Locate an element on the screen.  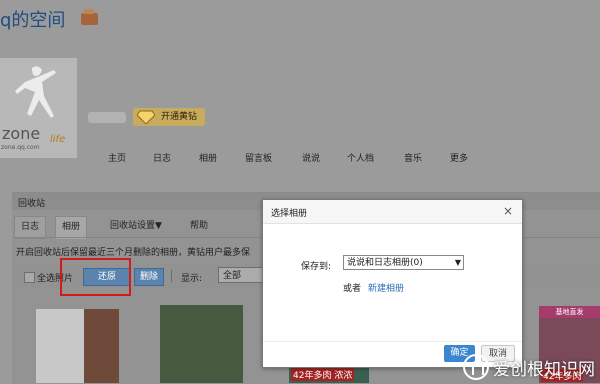
watermark-text: 爱创根知识网 is located at coordinates (544, 370).